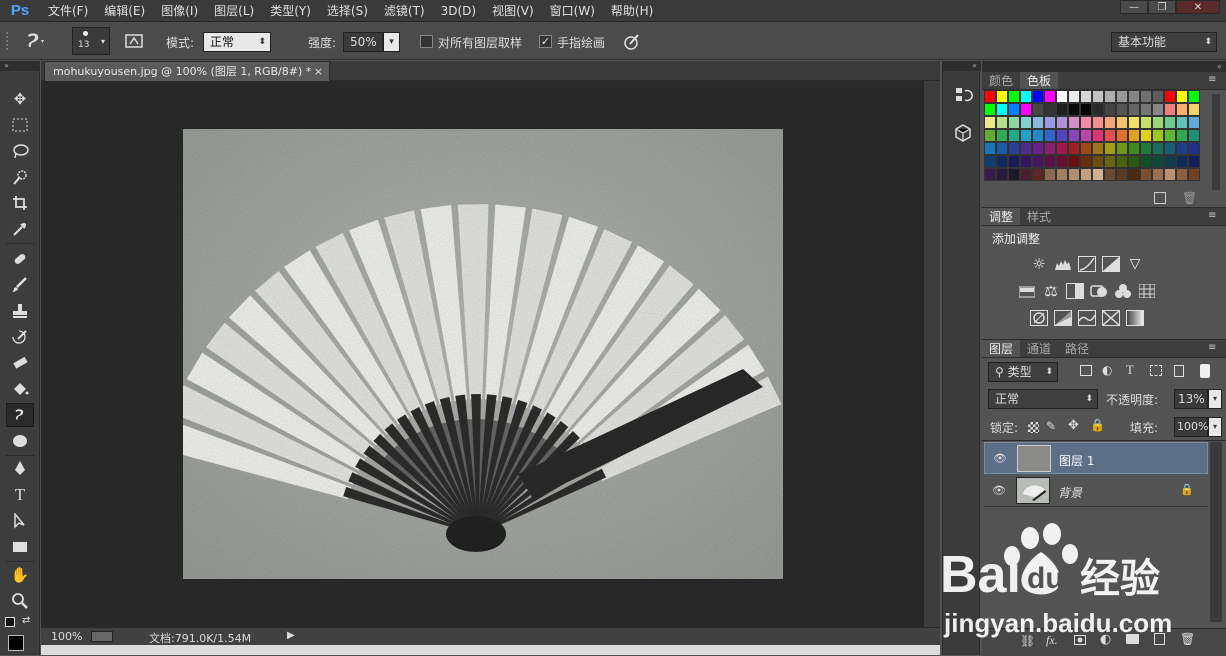  What do you see at coordinates (1162, 7) in the screenshot?
I see `restore-button: ❐` at bounding box center [1162, 7].